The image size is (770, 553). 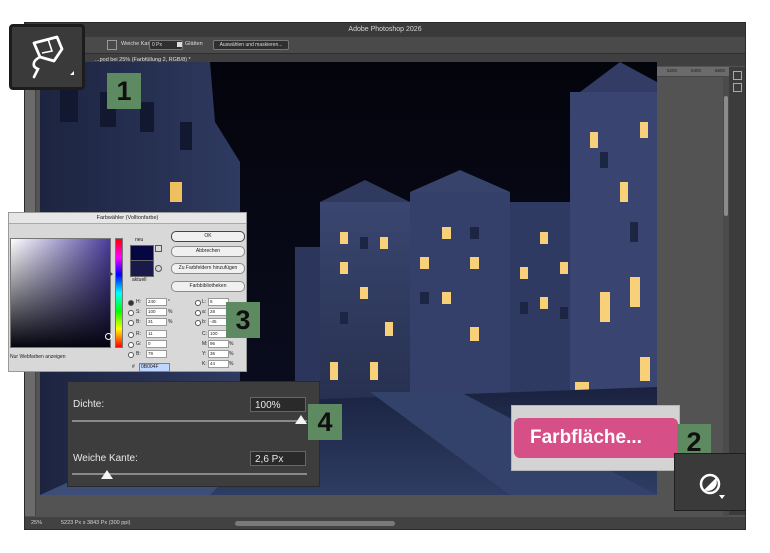 What do you see at coordinates (179, 44) in the screenshot?
I see `smooth-checkbox` at bounding box center [179, 44].